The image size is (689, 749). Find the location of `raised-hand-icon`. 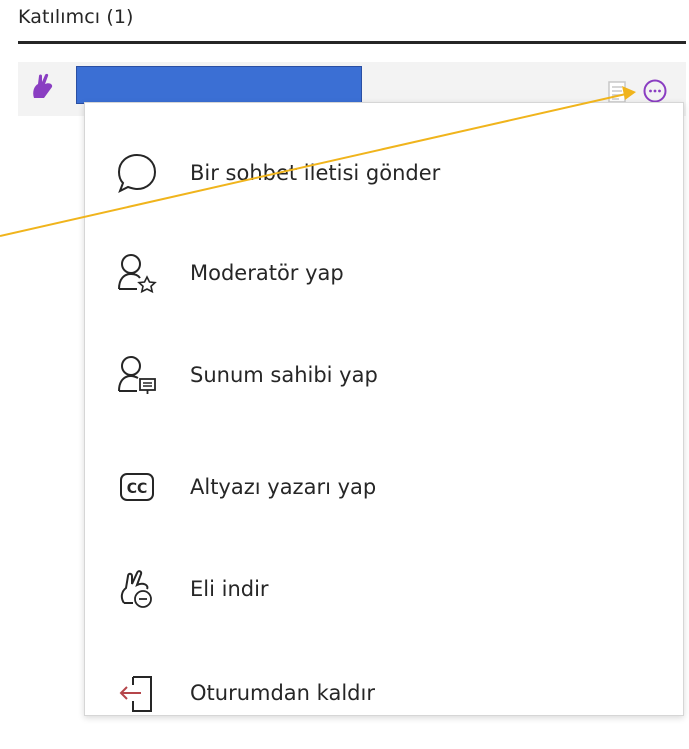

raised-hand-icon is located at coordinates (43, 85).